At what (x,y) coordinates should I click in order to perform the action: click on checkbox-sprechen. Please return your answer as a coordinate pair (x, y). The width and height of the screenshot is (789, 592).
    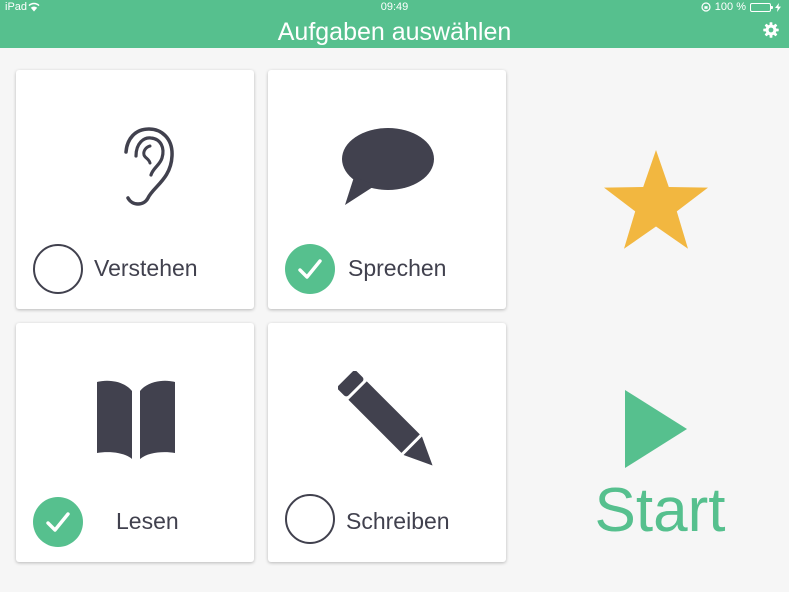
    Looking at the image, I should click on (310, 269).